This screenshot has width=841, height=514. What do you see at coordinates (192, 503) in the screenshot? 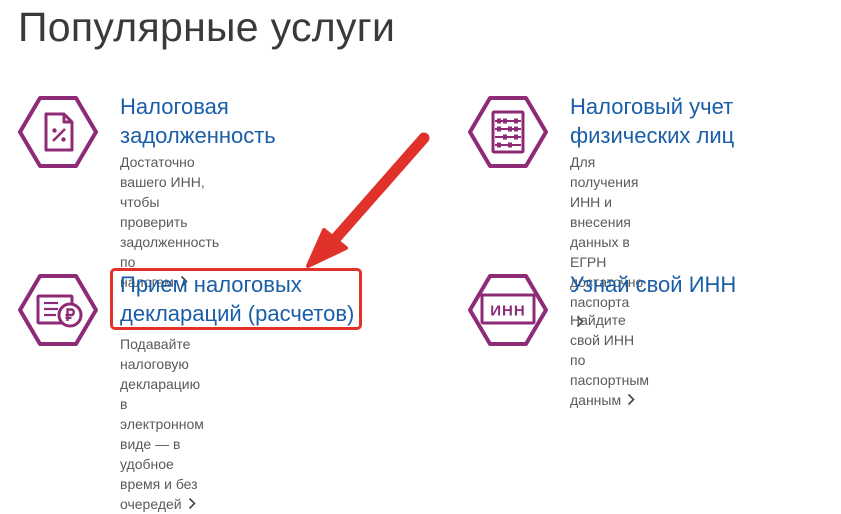
I see `chevron-right-icon` at bounding box center [192, 503].